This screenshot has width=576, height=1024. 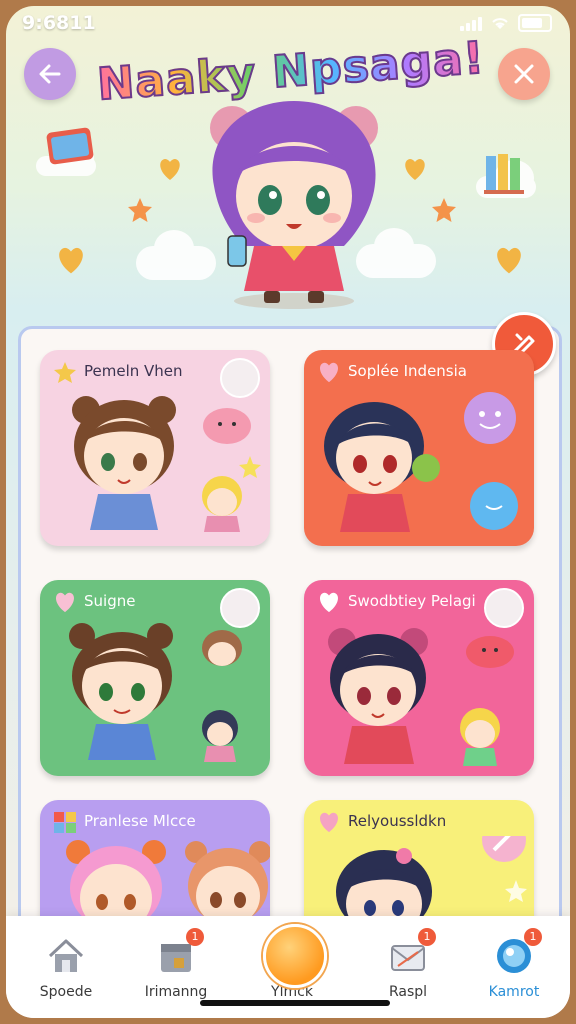 What do you see at coordinates (133, 371) in the screenshot?
I see `card-title: Pemeln Vhen` at bounding box center [133, 371].